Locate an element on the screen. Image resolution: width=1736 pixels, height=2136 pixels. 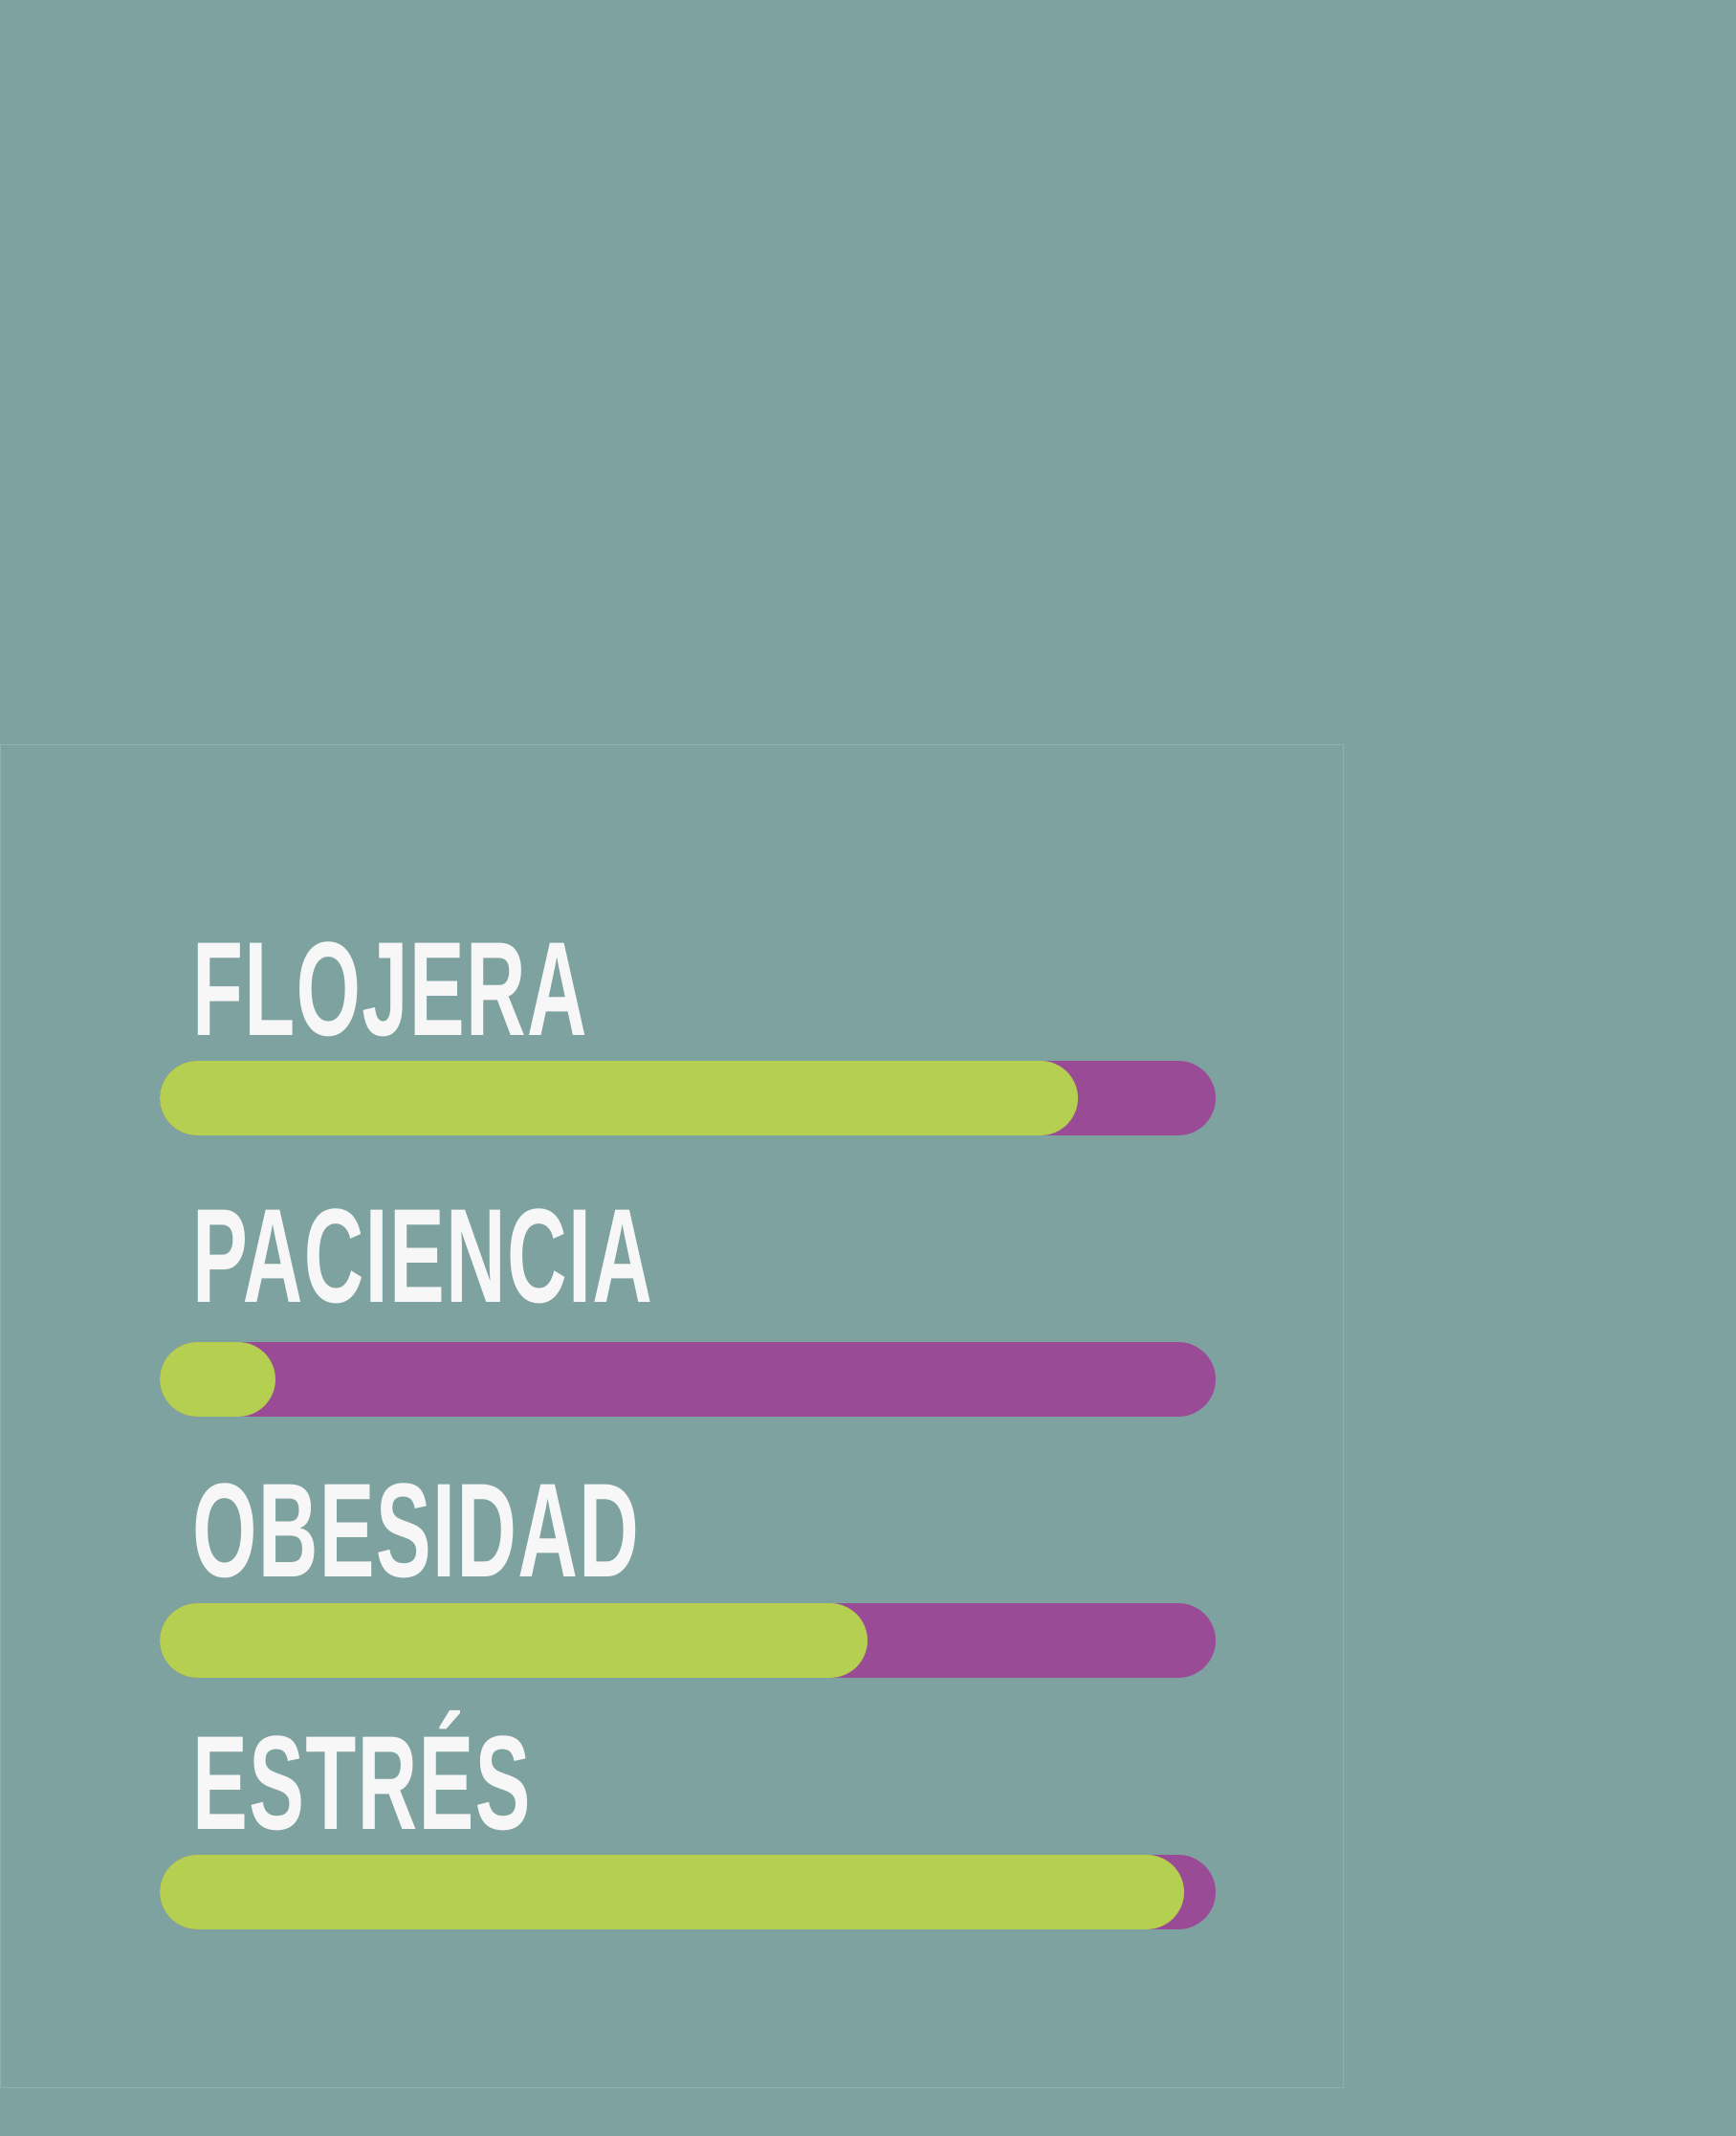
stat-label: ESTRÉS is located at coordinates (362, 1783).